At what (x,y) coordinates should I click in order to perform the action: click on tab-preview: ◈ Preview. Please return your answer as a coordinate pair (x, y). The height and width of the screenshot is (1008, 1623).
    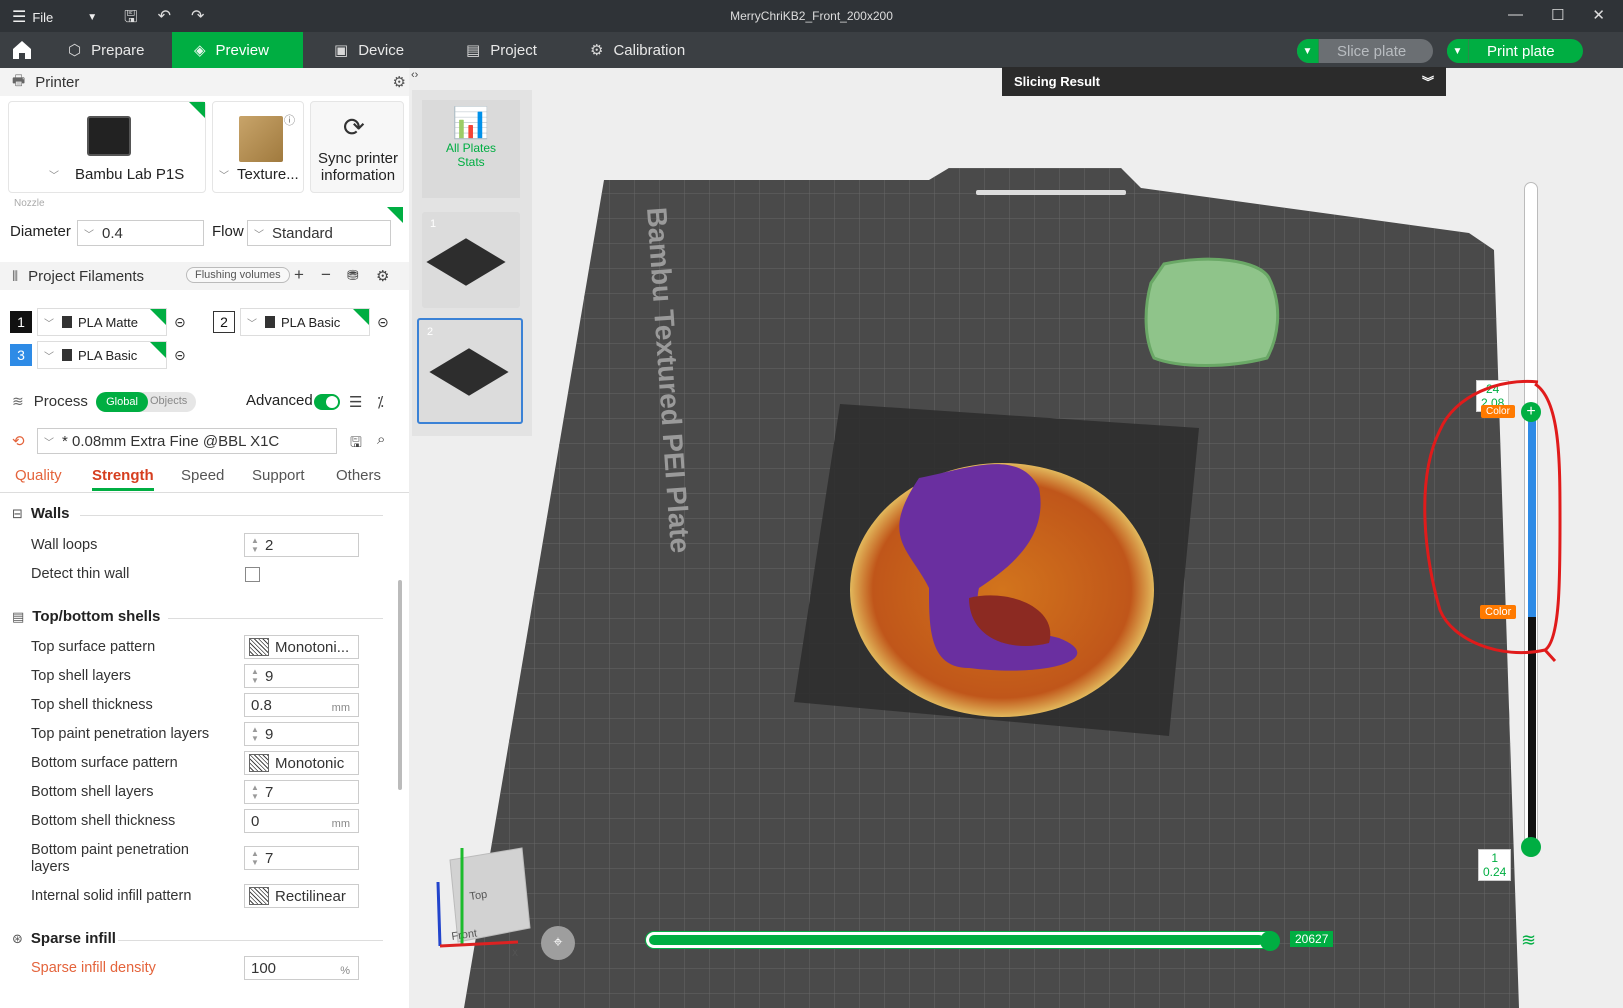
    Looking at the image, I should click on (237, 50).